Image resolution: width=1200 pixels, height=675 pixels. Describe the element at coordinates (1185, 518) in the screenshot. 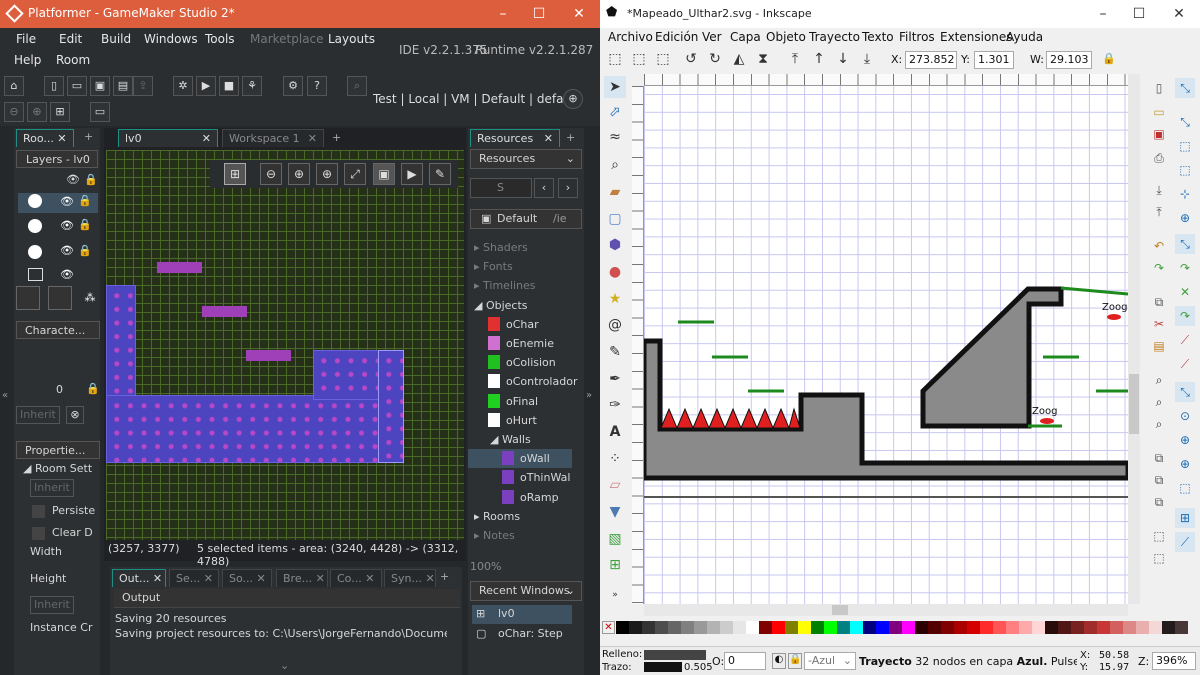

I see `snap-grid-icon: ⊞` at that location.